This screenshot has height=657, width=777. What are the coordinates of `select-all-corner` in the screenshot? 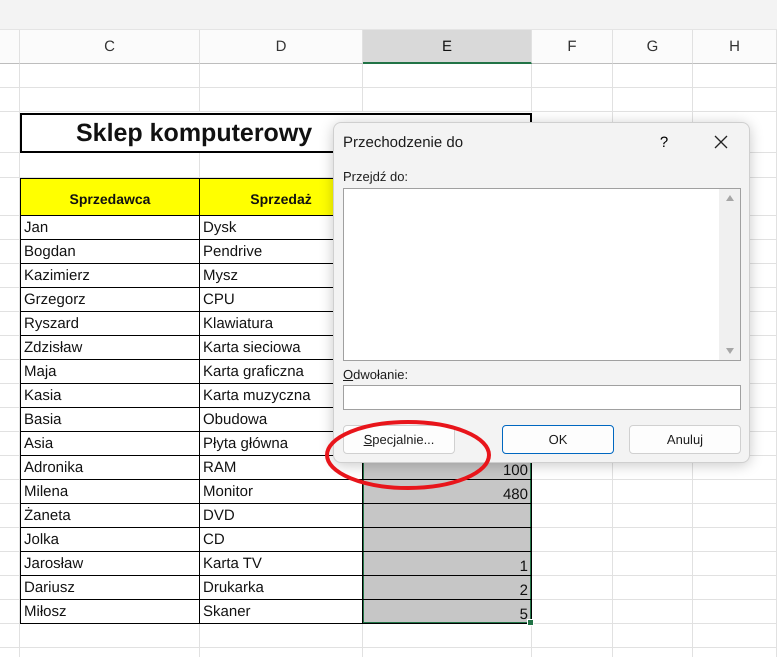 It's located at (10, 47).